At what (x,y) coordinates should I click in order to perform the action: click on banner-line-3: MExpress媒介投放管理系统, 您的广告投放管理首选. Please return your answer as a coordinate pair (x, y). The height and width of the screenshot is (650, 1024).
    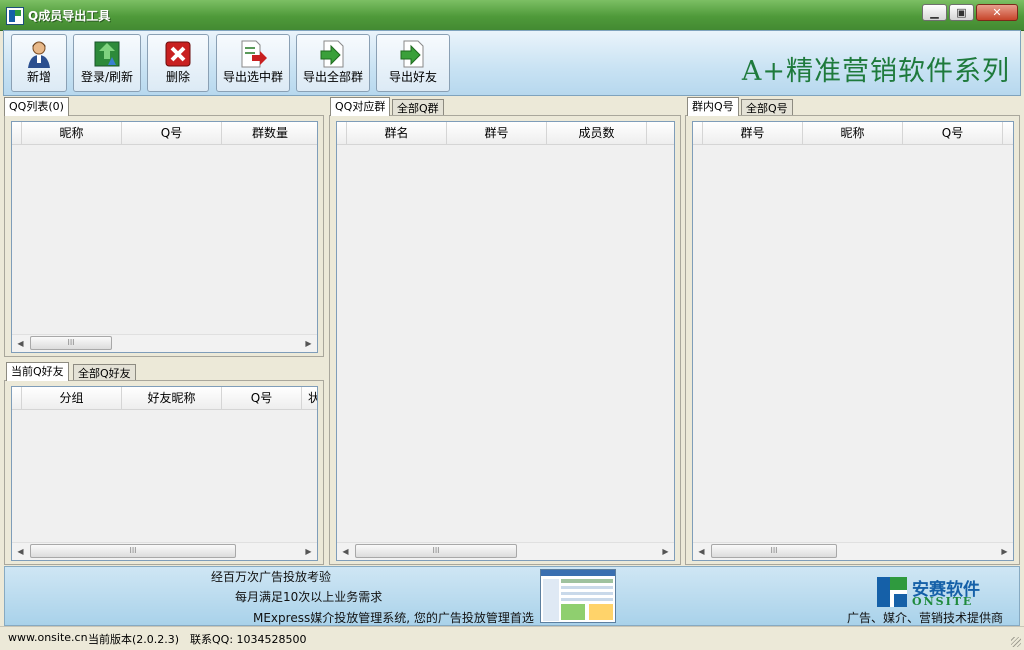
    Looking at the image, I should click on (393, 618).